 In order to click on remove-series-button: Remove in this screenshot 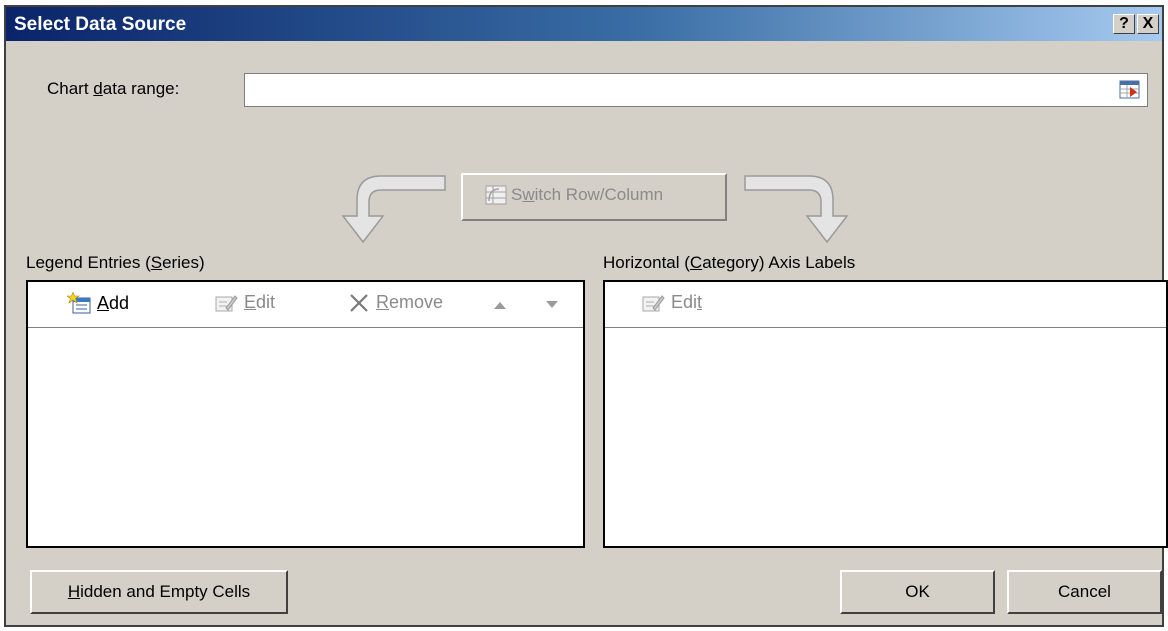, I will do `click(395, 302)`.